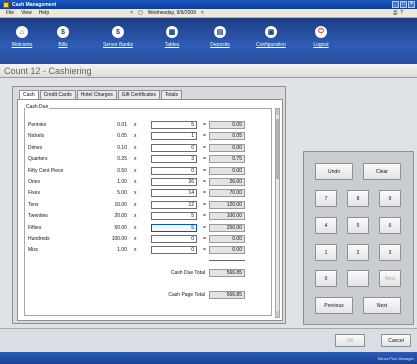 The width and height of the screenshot is (417, 364). I want to click on key-1: 1, so click(326, 252).